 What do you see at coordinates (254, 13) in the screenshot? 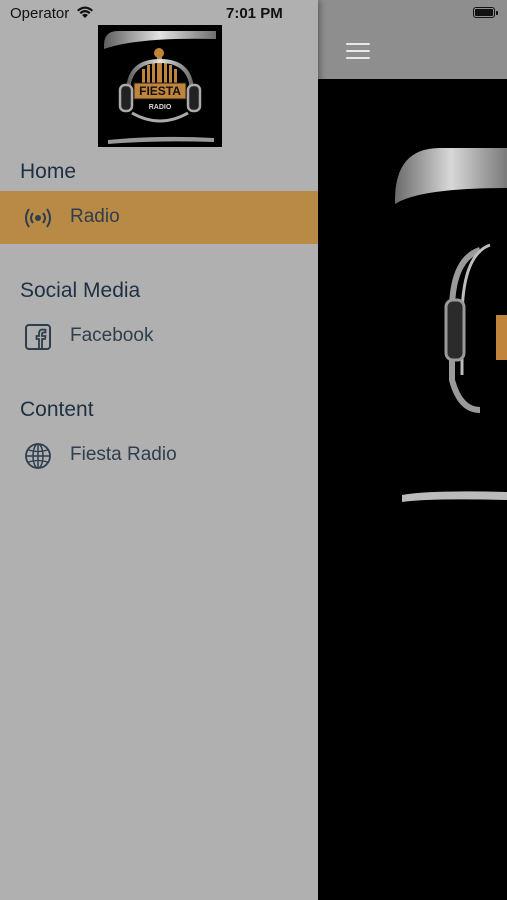
I see `clock-time: 7:01 PM` at bounding box center [254, 13].